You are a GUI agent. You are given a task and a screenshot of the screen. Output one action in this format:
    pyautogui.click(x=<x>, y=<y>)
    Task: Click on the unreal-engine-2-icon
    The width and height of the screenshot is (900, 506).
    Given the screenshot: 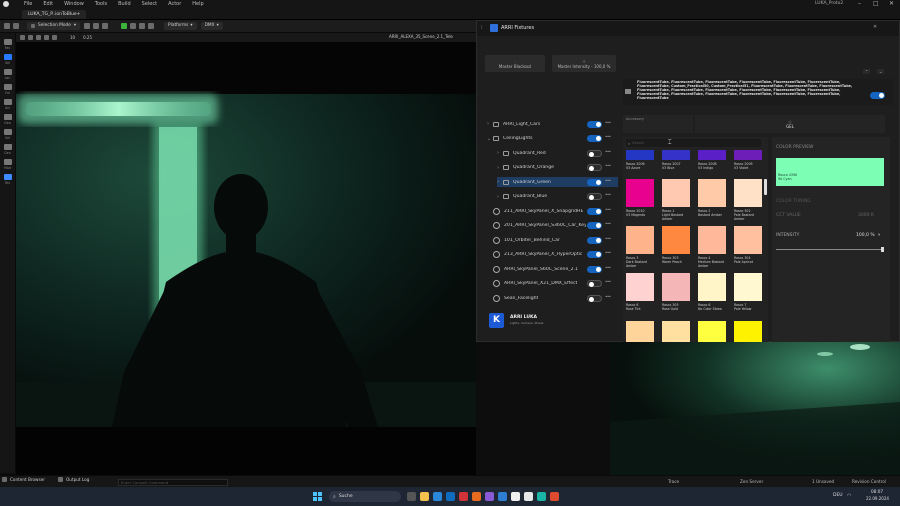 What is the action you would take?
    pyautogui.click(x=528, y=496)
    